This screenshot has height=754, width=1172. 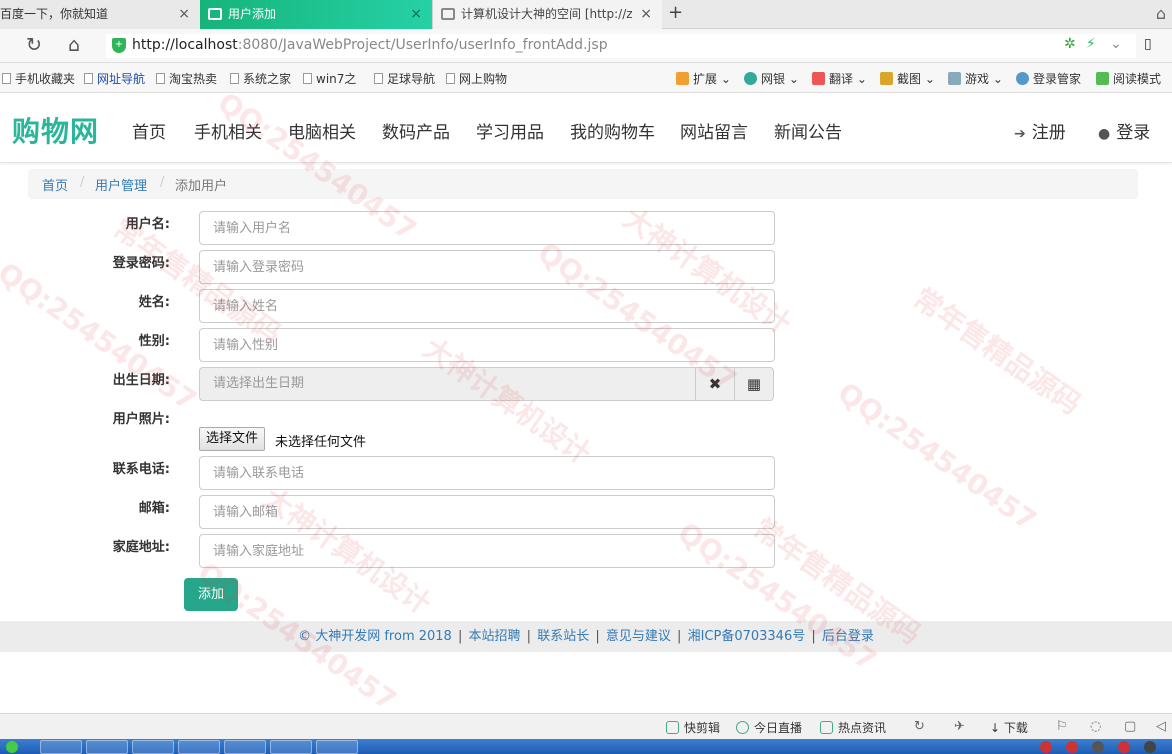 I want to click on nav-home: 首页, so click(x=149, y=130).